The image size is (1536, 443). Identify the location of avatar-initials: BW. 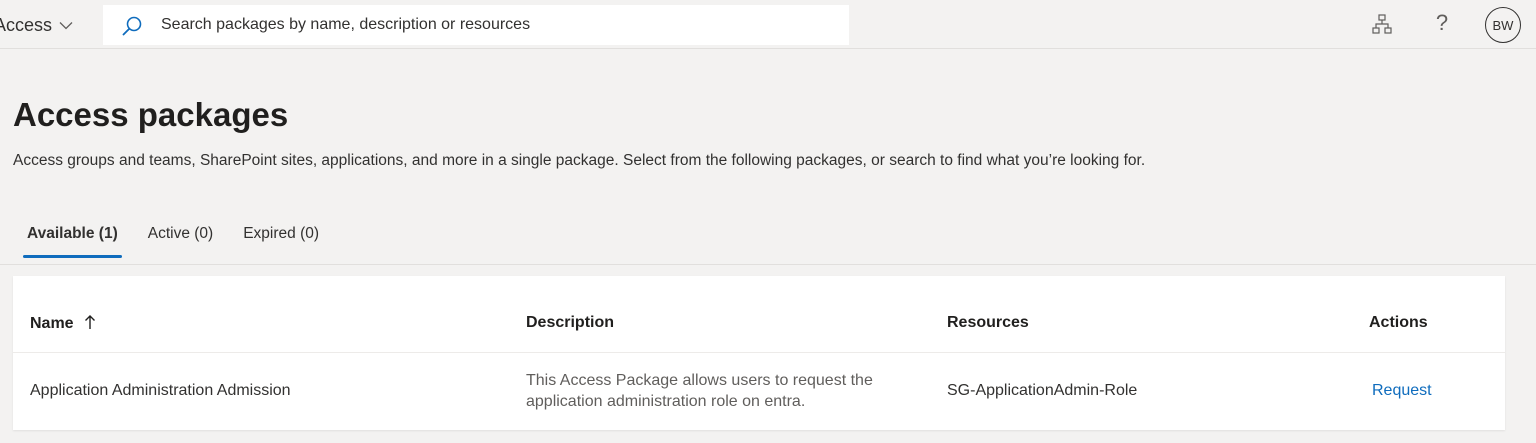
(1503, 25).